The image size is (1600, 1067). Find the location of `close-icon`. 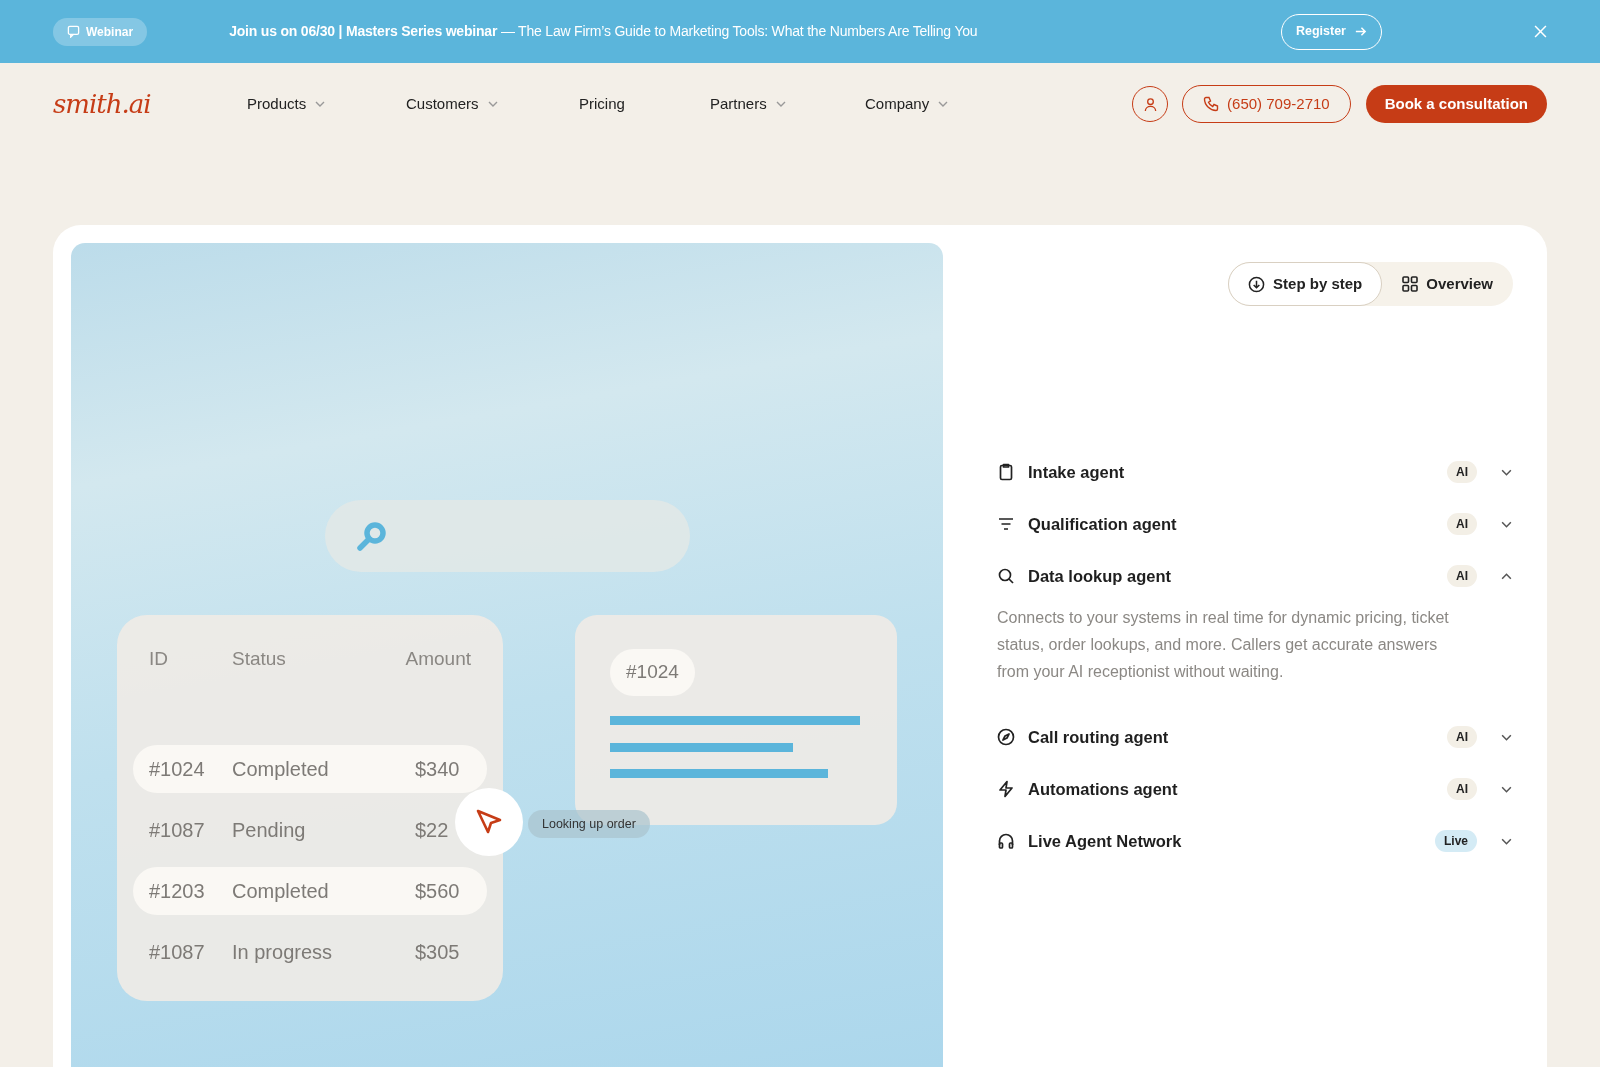

close-icon is located at coordinates (1540, 31).